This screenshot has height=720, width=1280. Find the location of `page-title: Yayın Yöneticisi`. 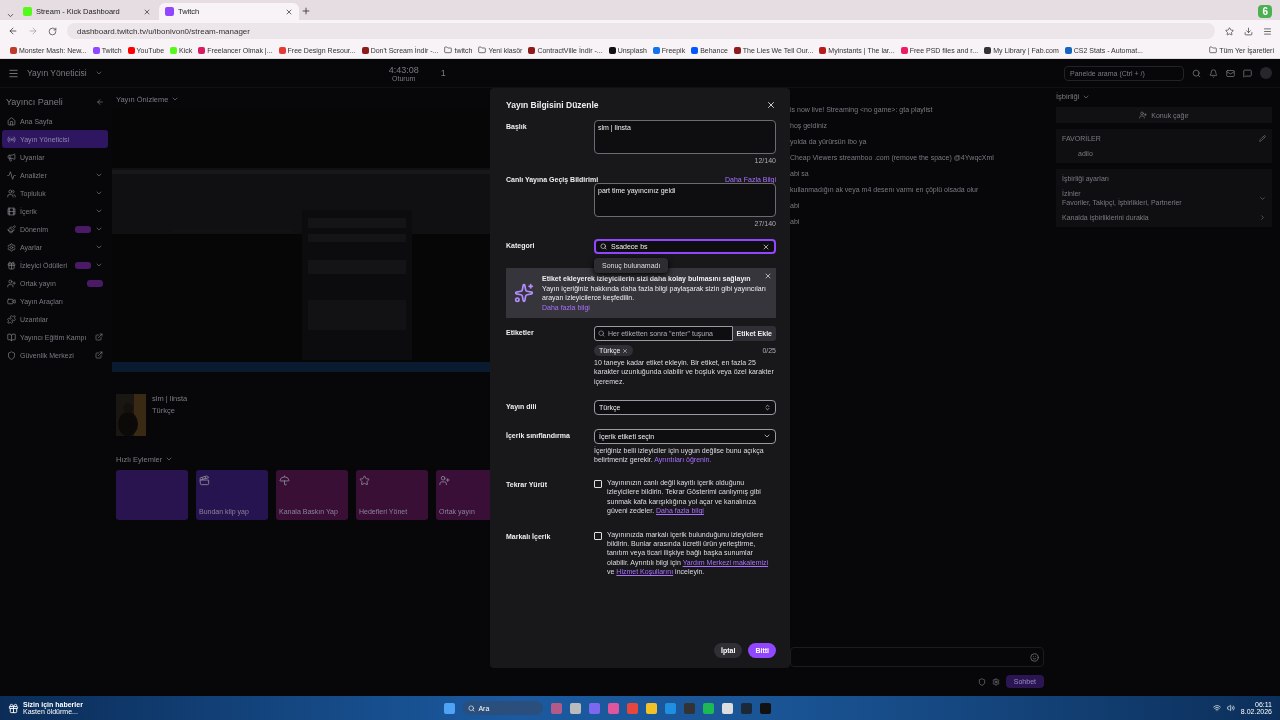

page-title: Yayın Yöneticisi is located at coordinates (57, 73).